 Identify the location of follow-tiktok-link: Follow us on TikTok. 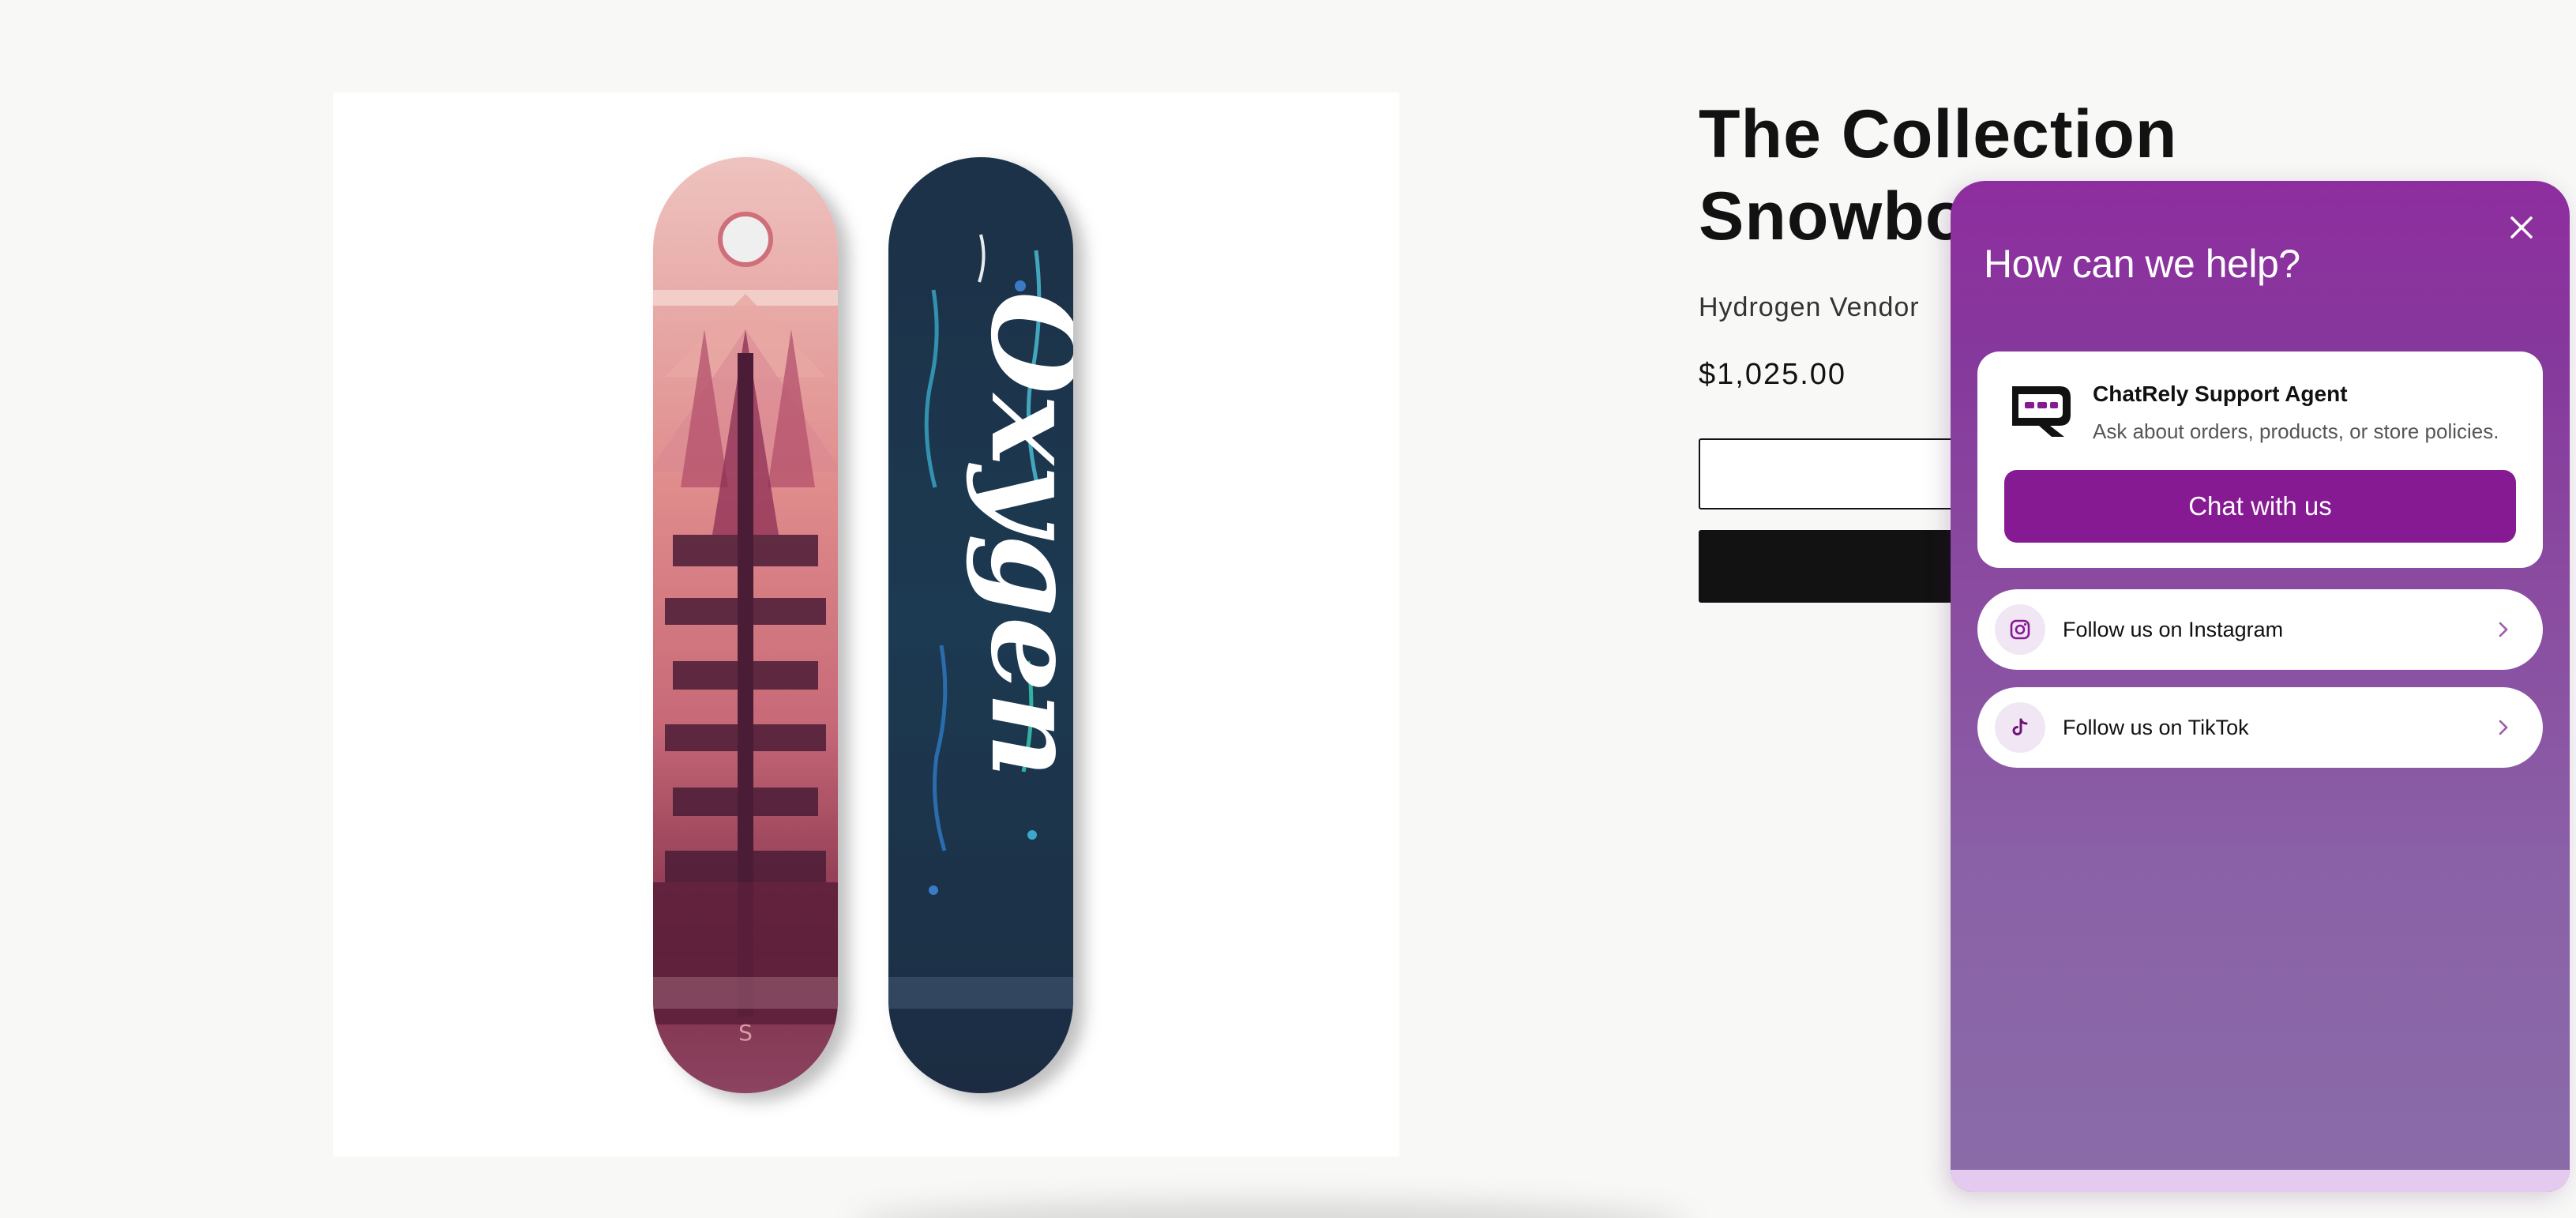
(2260, 727).